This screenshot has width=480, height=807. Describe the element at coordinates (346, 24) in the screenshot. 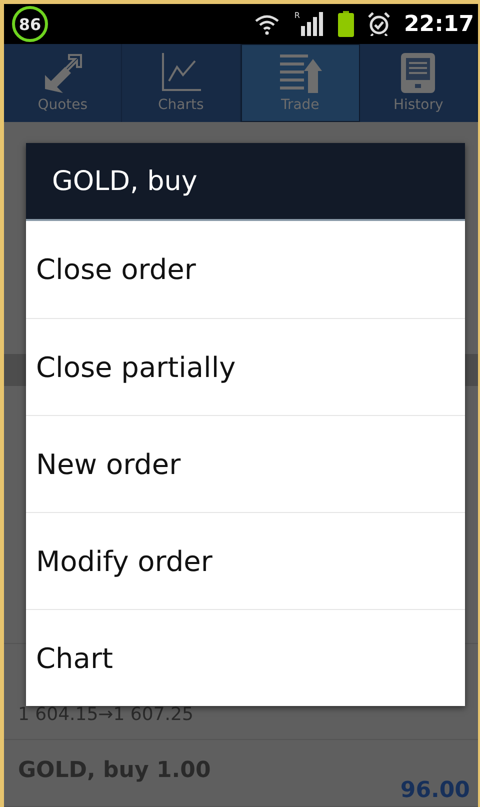

I see `battery-icon` at that location.